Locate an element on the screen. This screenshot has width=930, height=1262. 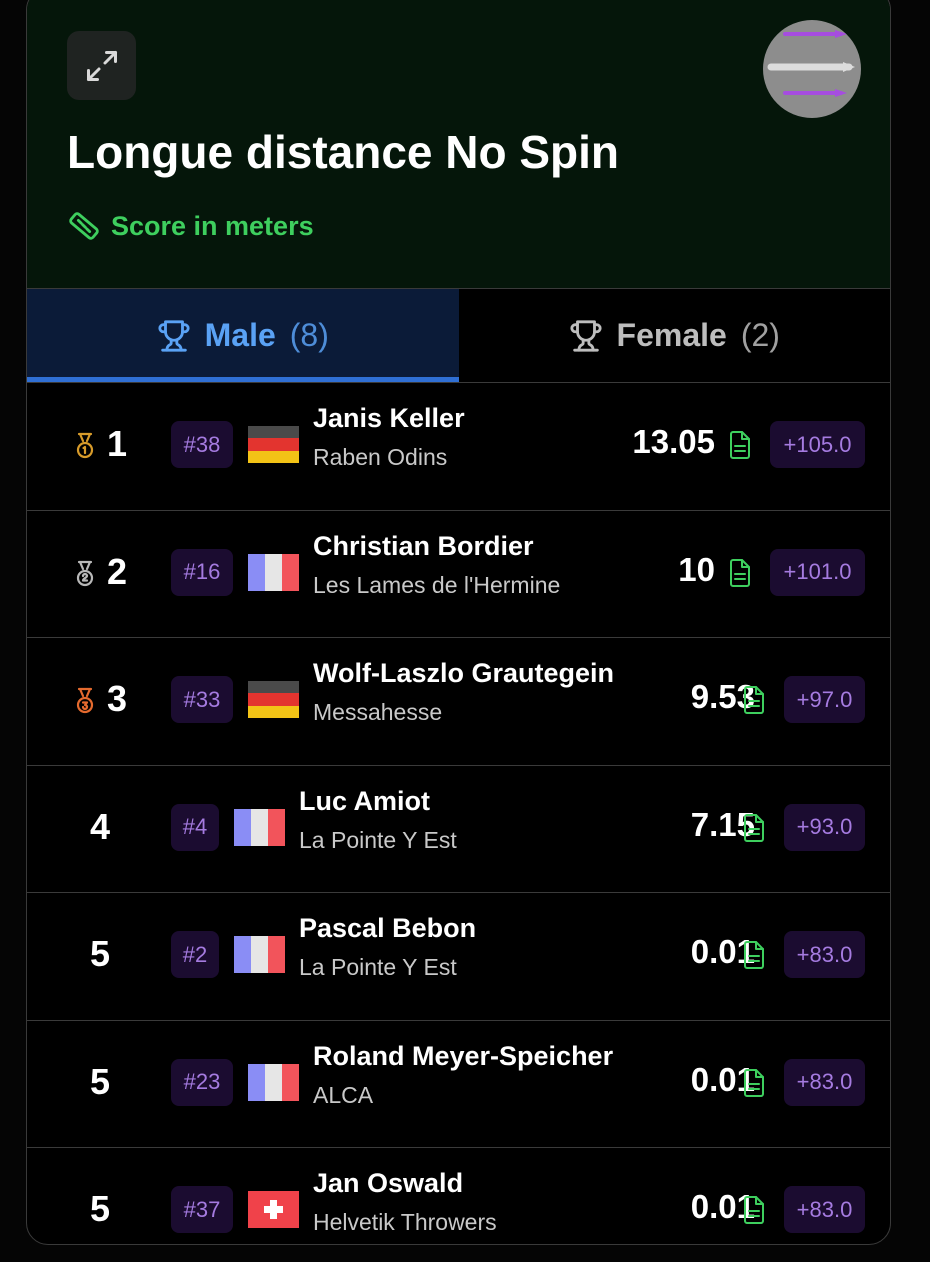
ruler-icon is located at coordinates (84, 226).